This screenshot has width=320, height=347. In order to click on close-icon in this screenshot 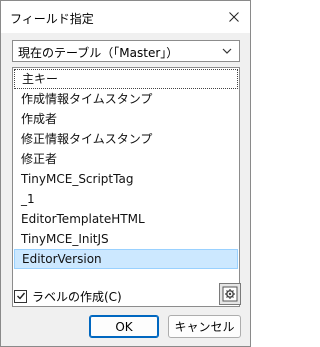, I will do `click(234, 17)`.